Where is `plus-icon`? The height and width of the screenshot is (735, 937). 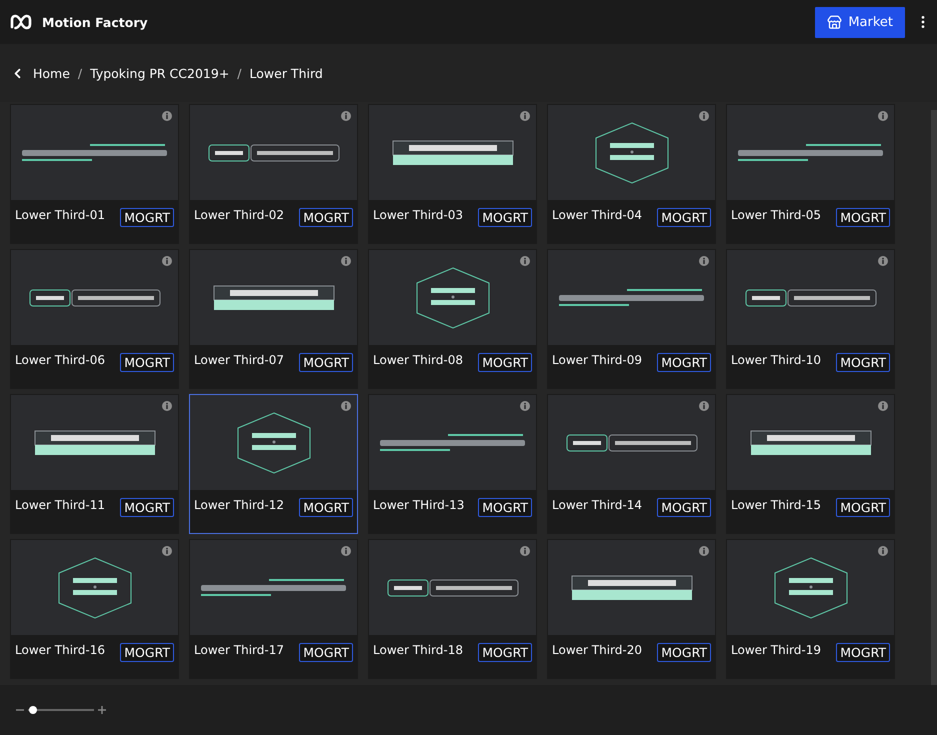
plus-icon is located at coordinates (102, 710).